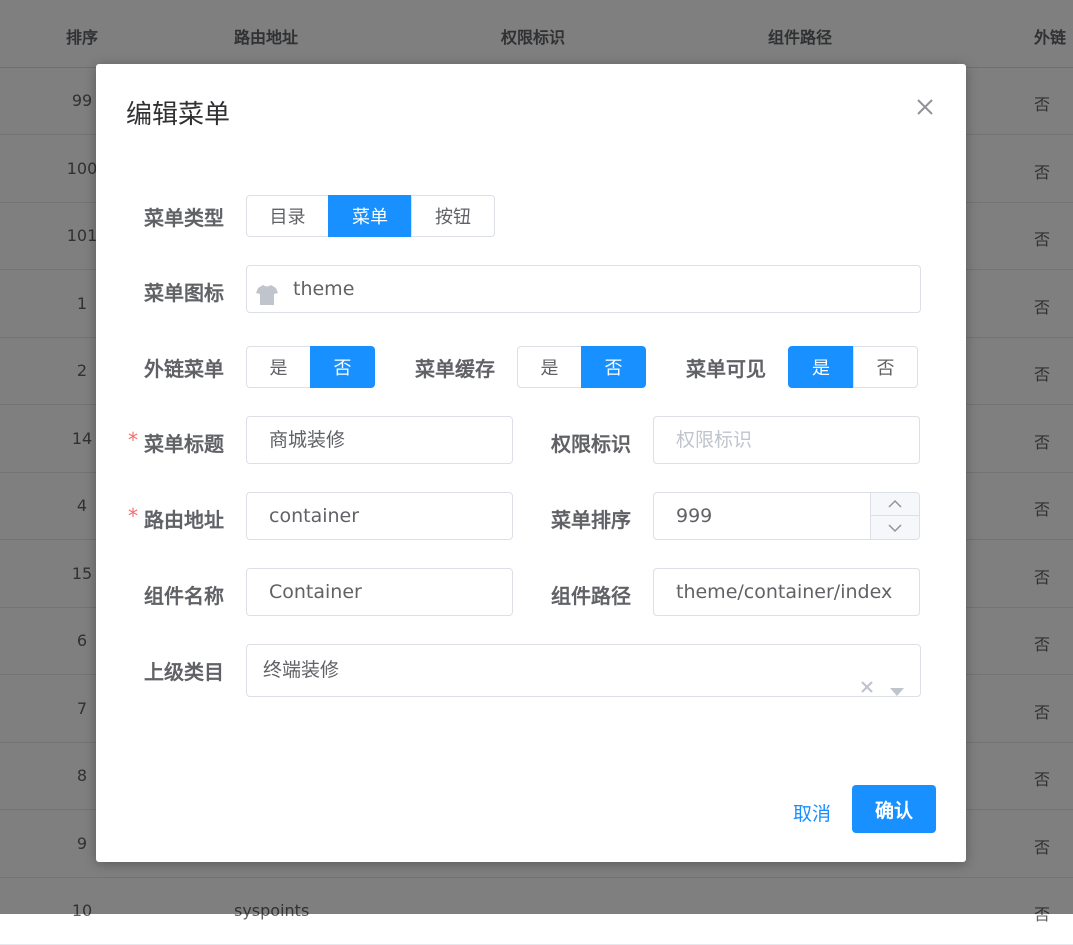 This screenshot has height=945, width=1073. Describe the element at coordinates (894, 809) in the screenshot. I see `confirm-button: 确认` at that location.